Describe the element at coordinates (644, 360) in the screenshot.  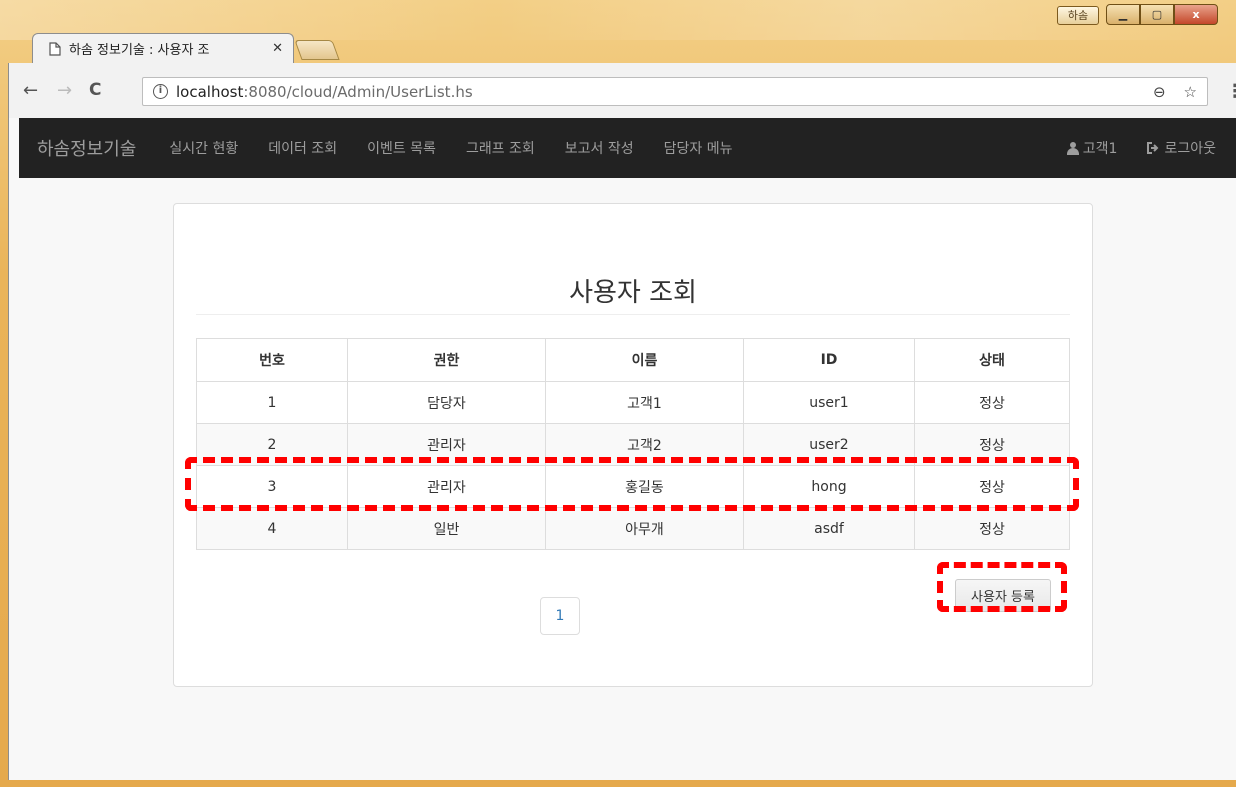
I see `column-header-name: 이름` at that location.